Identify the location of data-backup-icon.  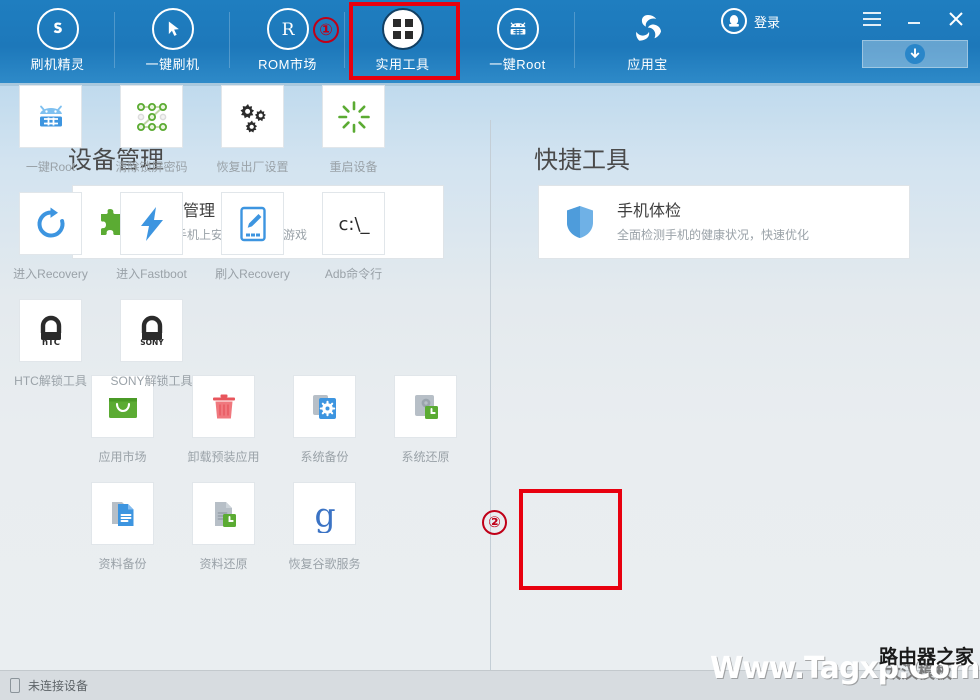
(122, 513).